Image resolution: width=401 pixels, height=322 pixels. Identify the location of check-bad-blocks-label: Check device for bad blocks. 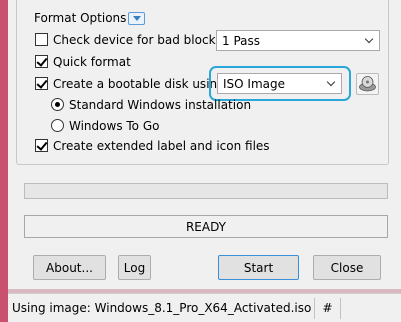
(137, 40).